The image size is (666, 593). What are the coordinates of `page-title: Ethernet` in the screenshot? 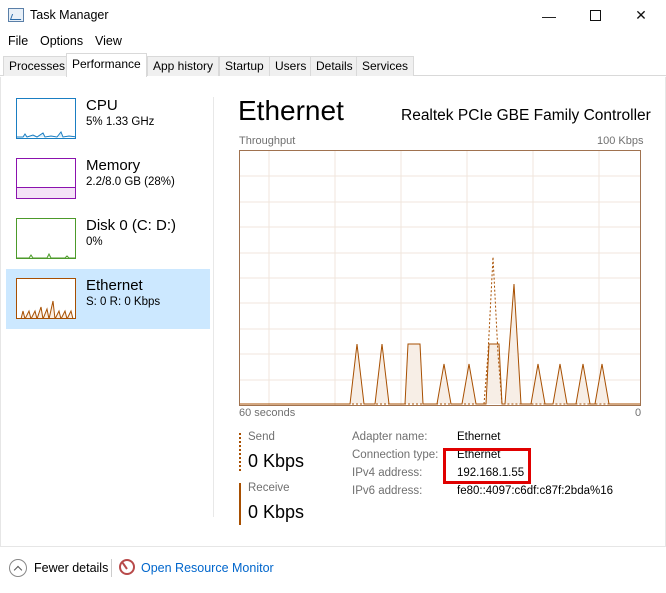 It's located at (291, 110).